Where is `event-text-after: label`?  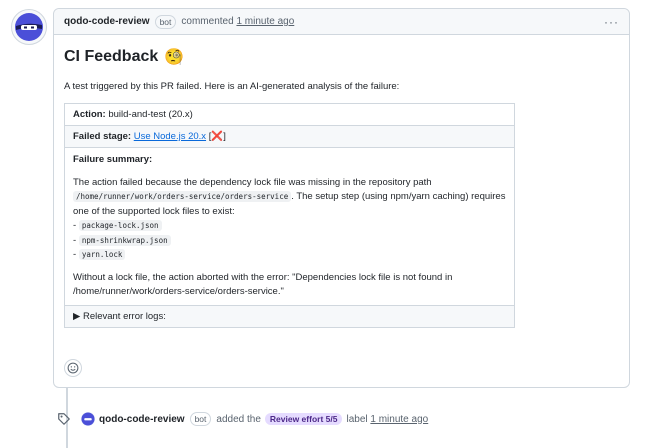 event-text-after: label is located at coordinates (357, 419).